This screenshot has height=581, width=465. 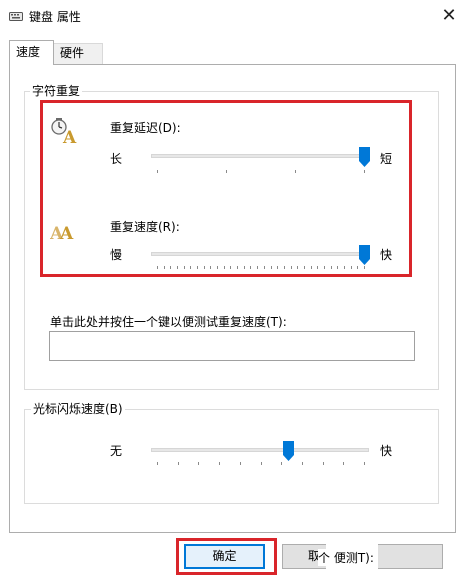 I want to click on apply-button: 个 便测T):, so click(x=348, y=557).